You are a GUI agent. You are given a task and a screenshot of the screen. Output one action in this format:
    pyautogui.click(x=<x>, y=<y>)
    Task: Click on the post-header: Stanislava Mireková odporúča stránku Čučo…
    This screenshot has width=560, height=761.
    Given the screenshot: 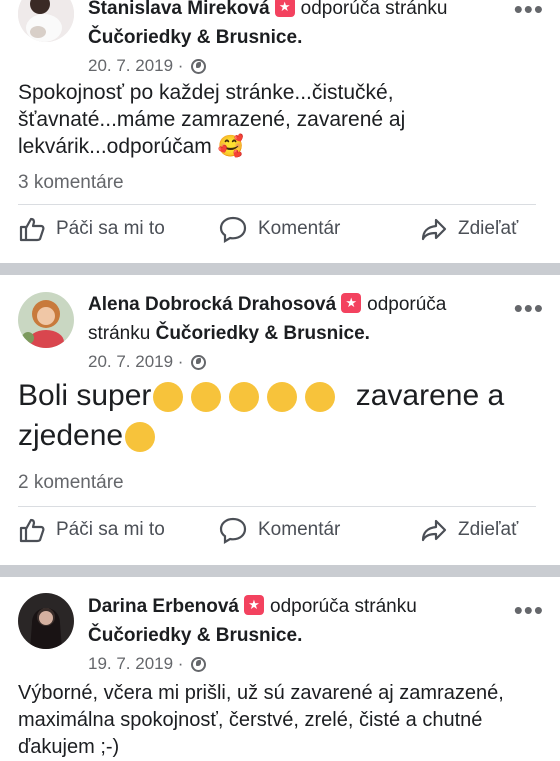 What is the action you would take?
    pyautogui.click(x=294, y=26)
    